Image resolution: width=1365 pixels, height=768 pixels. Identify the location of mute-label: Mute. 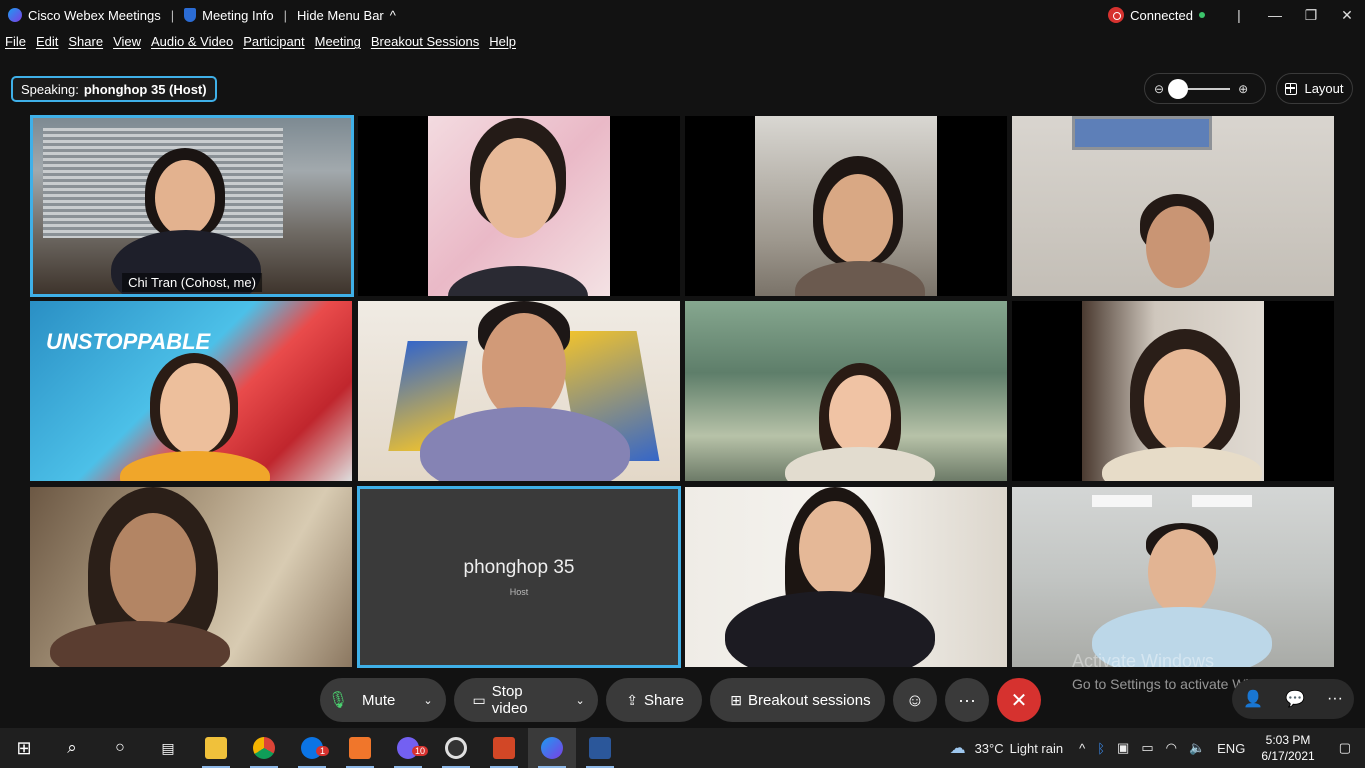
(379, 700).